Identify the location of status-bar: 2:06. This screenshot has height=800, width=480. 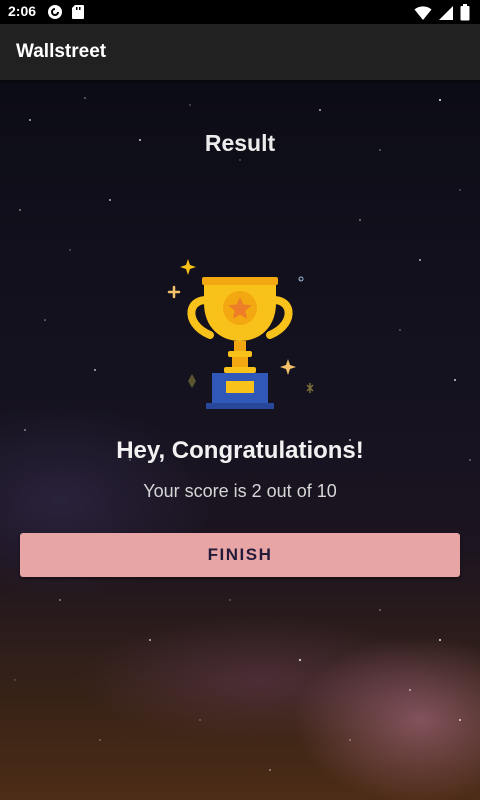
(240, 12).